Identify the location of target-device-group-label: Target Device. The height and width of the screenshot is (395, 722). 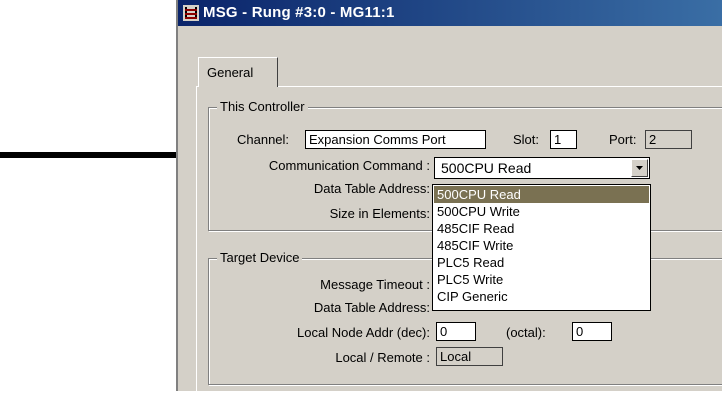
(260, 257).